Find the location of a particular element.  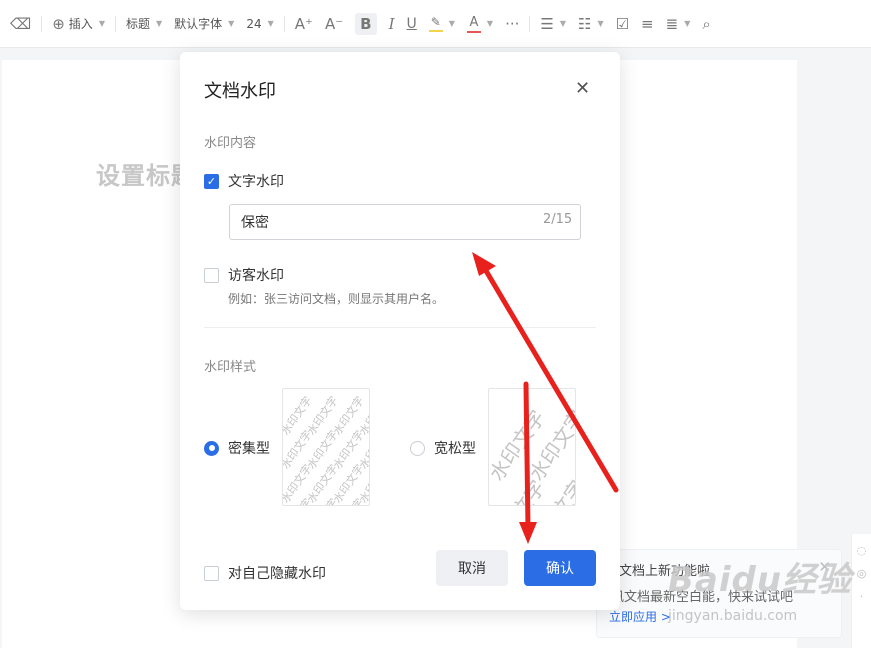

underline-icon: U is located at coordinates (411, 23).